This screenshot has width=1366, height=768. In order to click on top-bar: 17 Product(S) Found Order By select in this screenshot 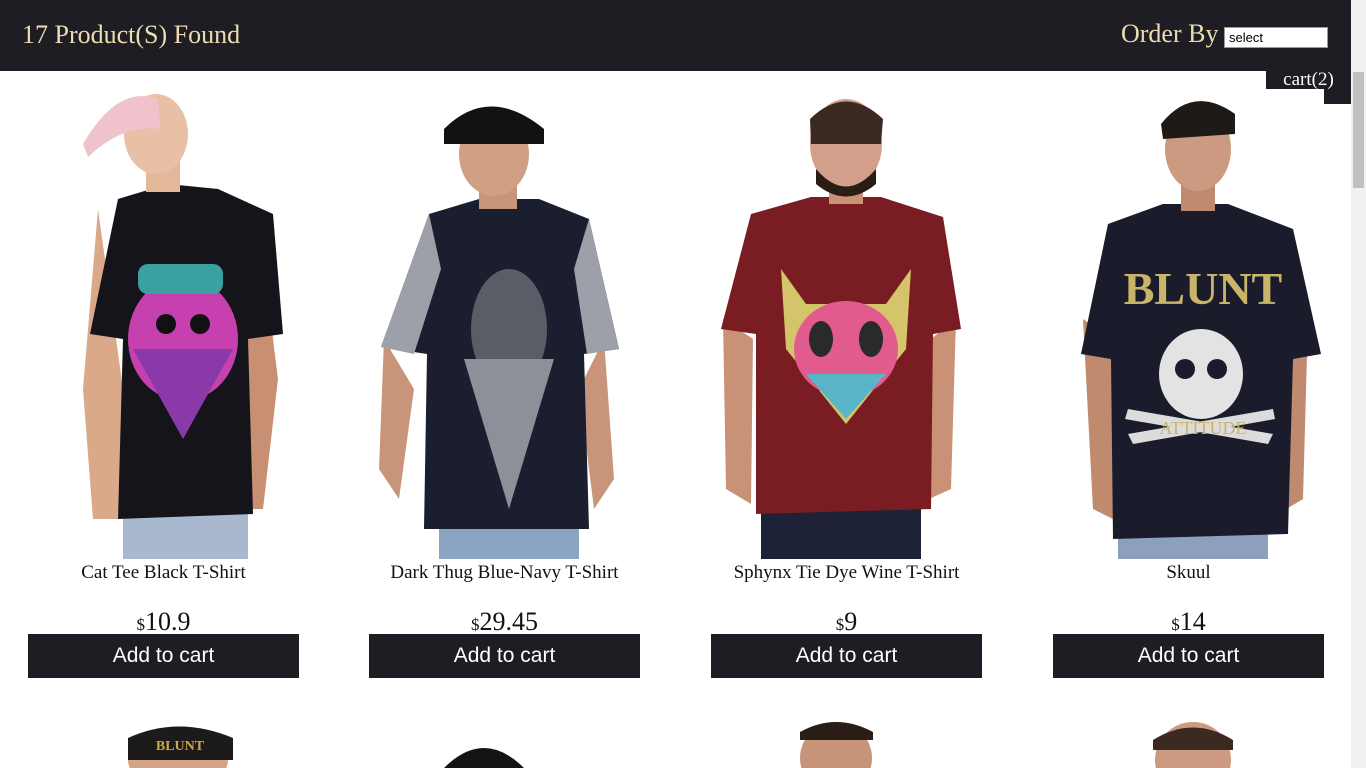, I will do `click(675, 35)`.